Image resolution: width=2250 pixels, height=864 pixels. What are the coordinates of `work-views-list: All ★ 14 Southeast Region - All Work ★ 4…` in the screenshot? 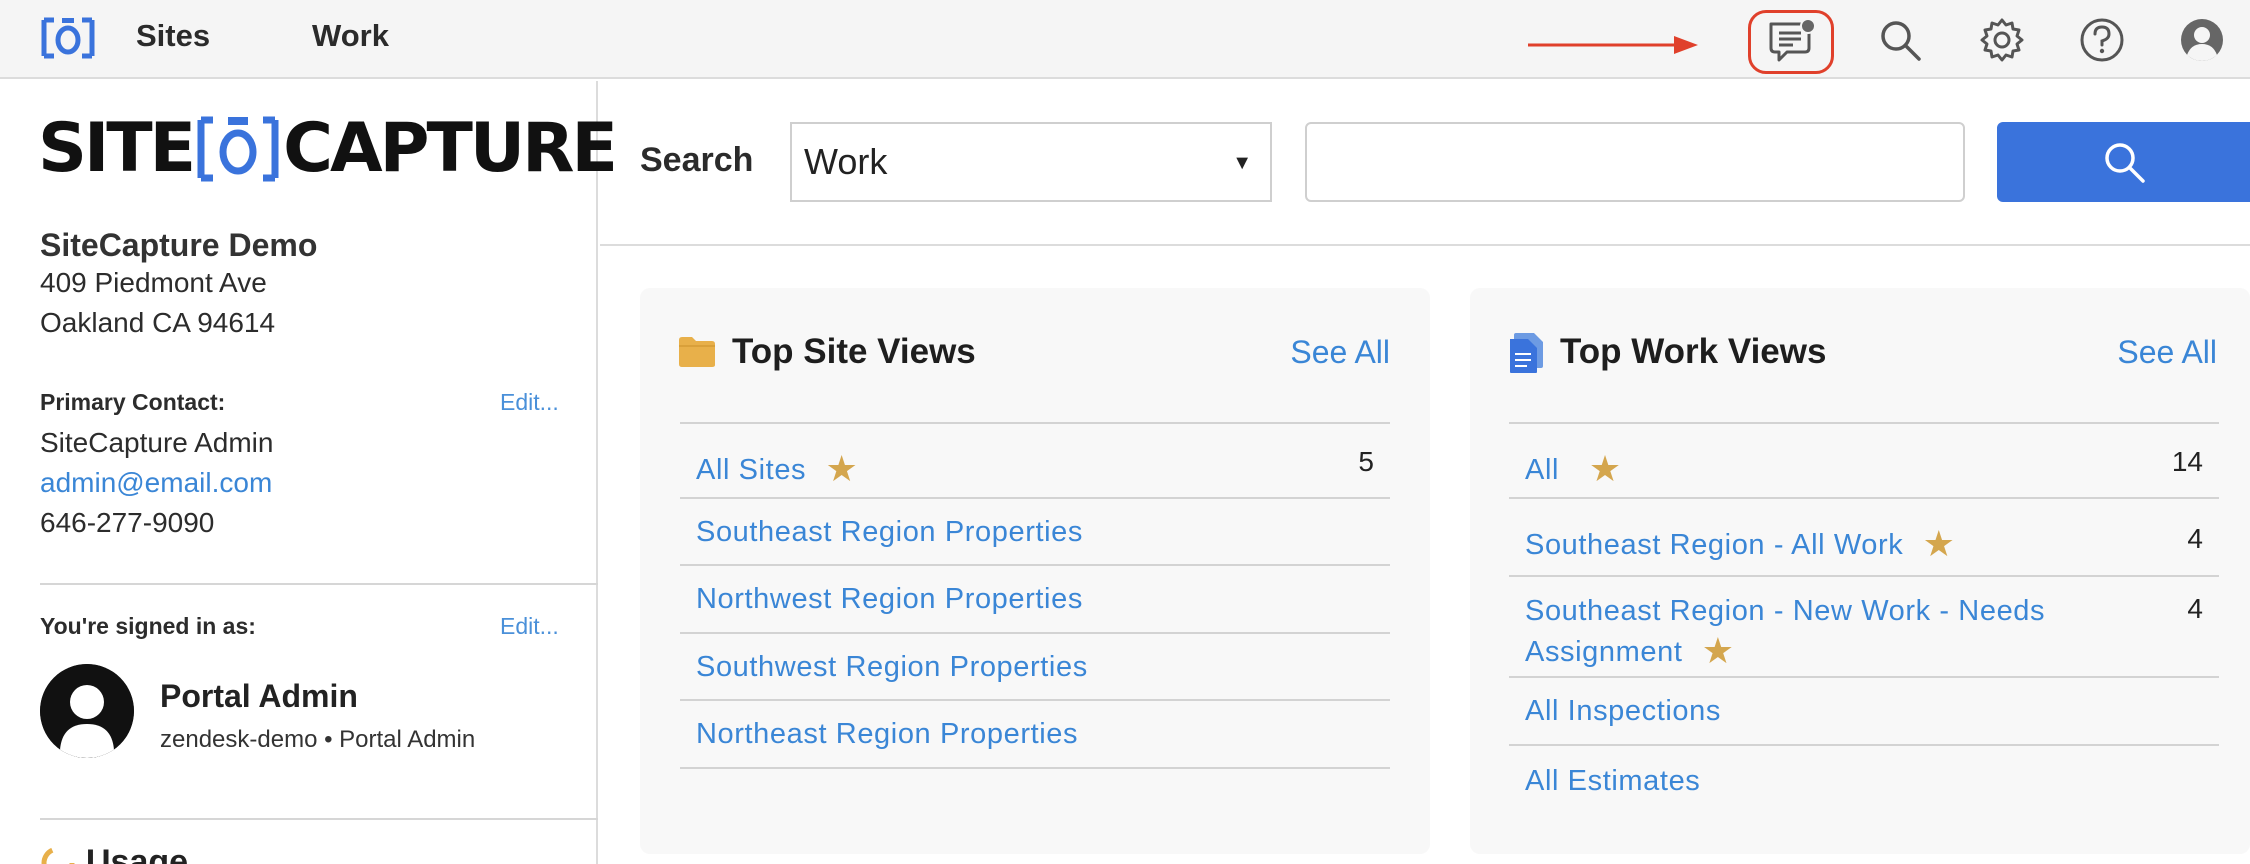 It's located at (1864, 617).